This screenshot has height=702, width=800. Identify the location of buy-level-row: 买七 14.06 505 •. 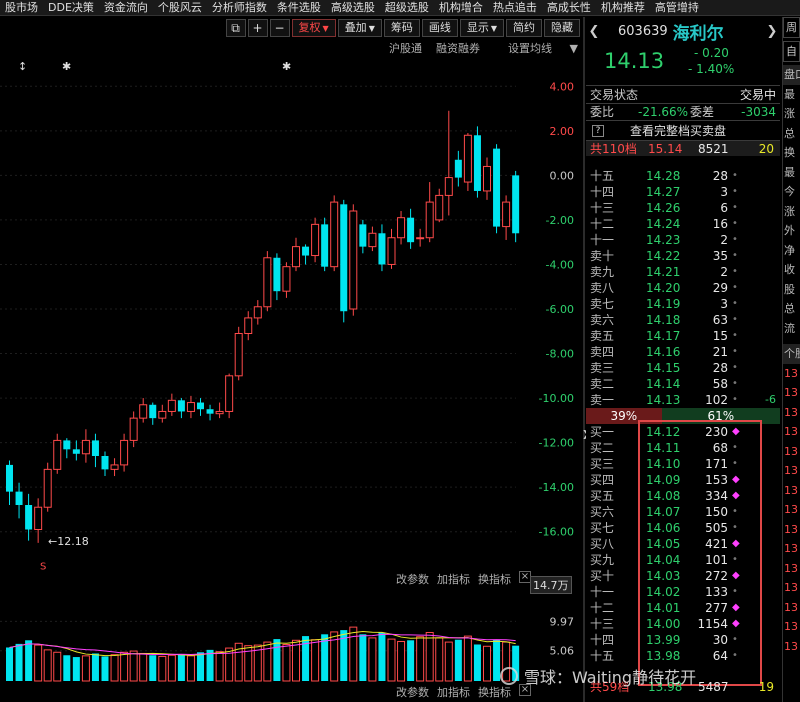
(683, 528).